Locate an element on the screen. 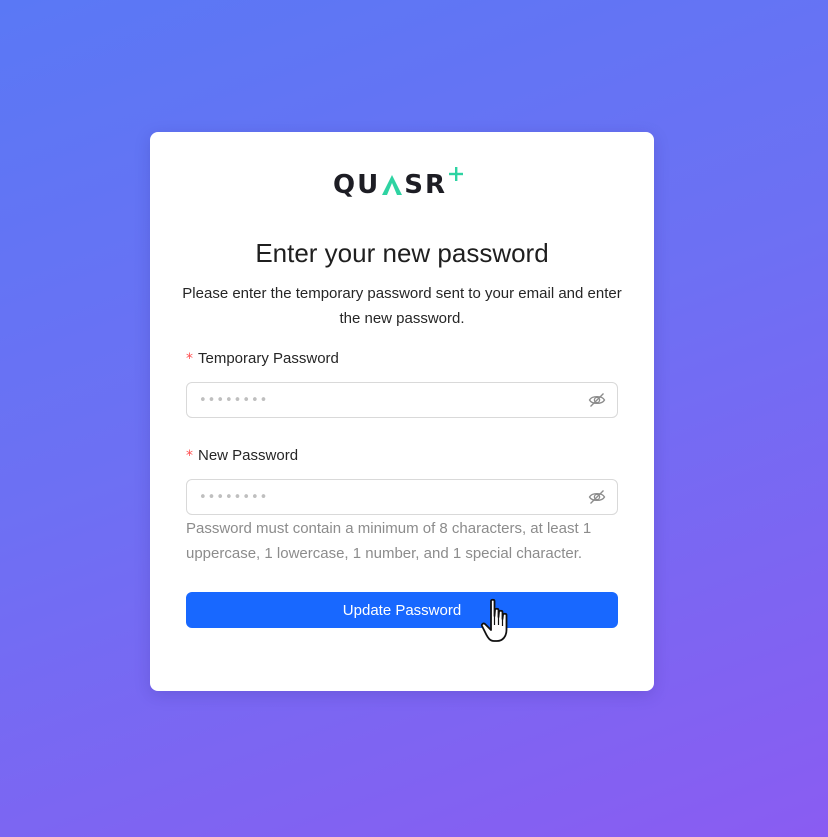 The height and width of the screenshot is (837, 828). logo-plus-icon is located at coordinates (455, 174).